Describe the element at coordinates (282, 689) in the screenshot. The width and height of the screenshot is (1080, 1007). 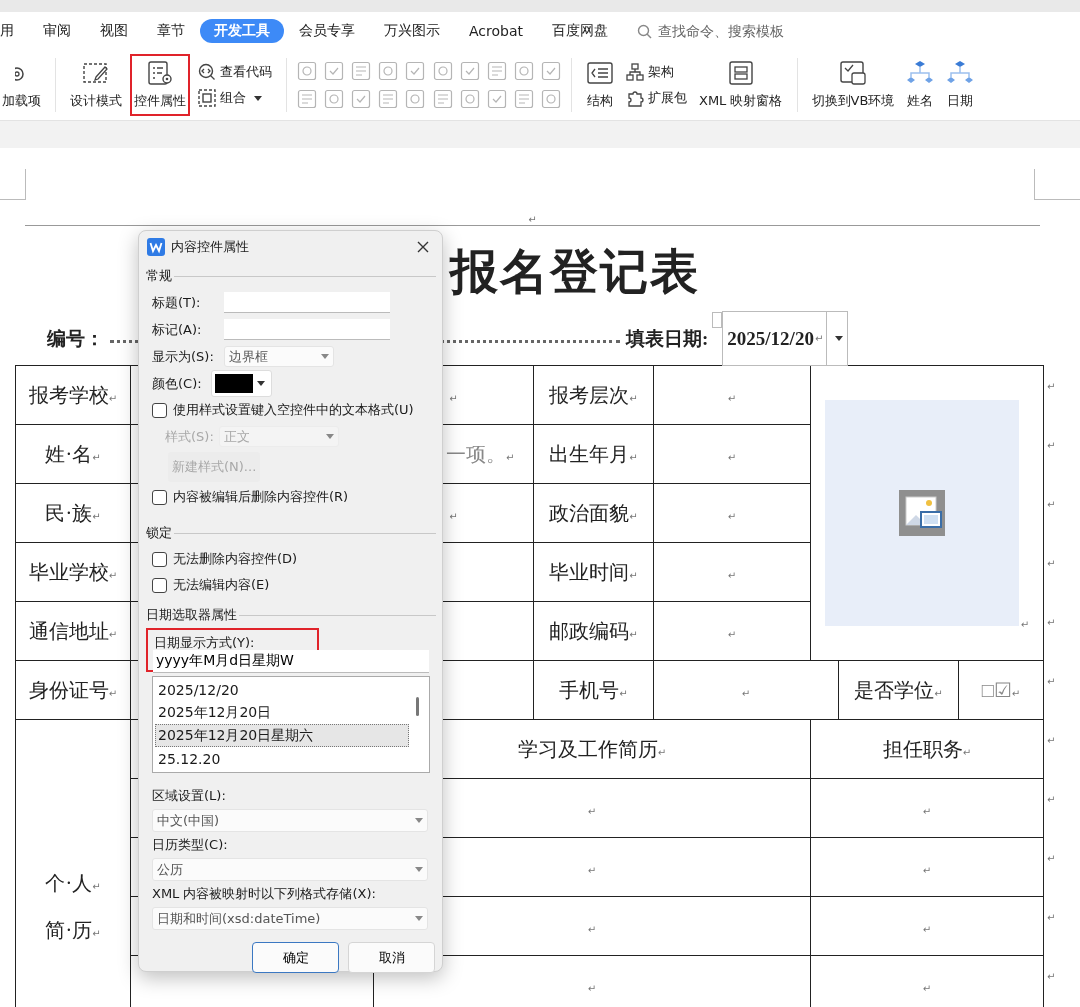
I see `list-item: 2025/12/20` at that location.